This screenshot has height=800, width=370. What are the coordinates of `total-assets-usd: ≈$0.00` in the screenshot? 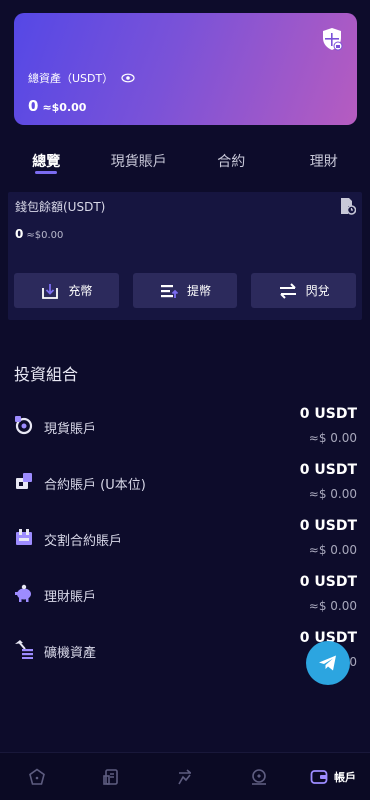 It's located at (64, 107).